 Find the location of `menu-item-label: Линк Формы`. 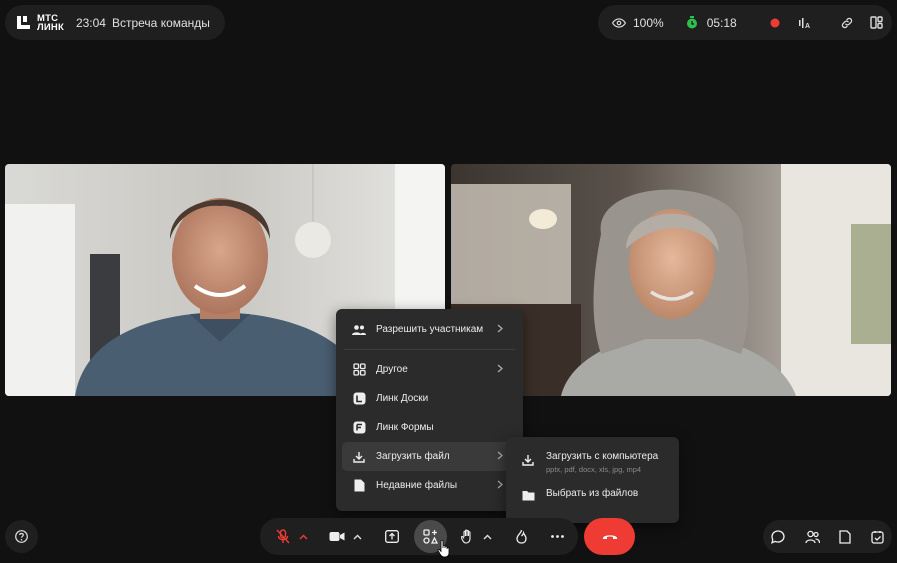

menu-item-label: Линк Формы is located at coordinates (405, 427).